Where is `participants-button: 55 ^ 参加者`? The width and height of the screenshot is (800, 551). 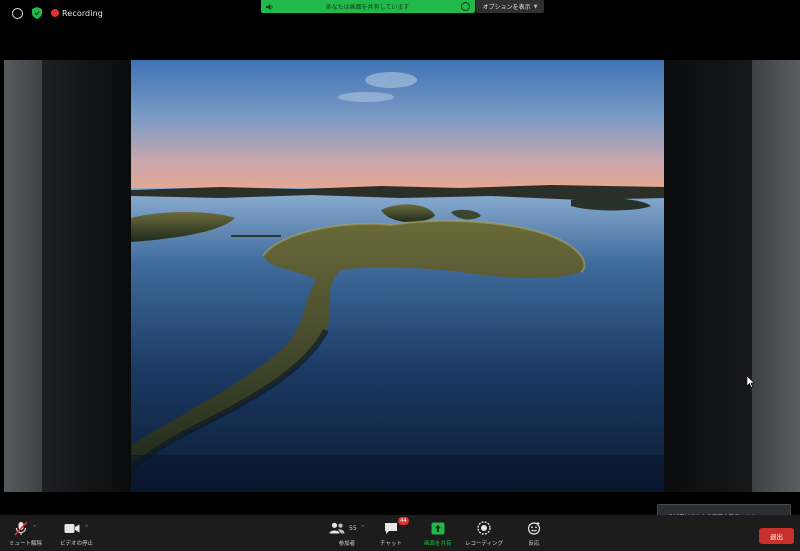 participants-button: 55 ^ 参加者 is located at coordinates (347, 533).